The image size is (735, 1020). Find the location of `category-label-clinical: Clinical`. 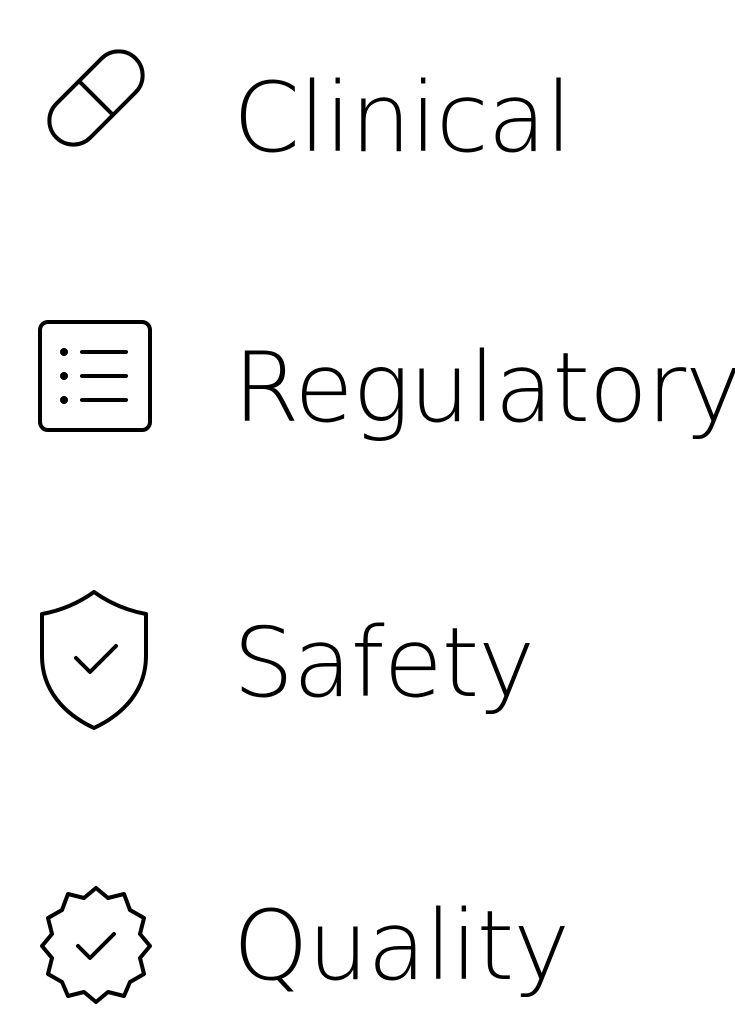

category-label-clinical: Clinical is located at coordinates (402, 118).